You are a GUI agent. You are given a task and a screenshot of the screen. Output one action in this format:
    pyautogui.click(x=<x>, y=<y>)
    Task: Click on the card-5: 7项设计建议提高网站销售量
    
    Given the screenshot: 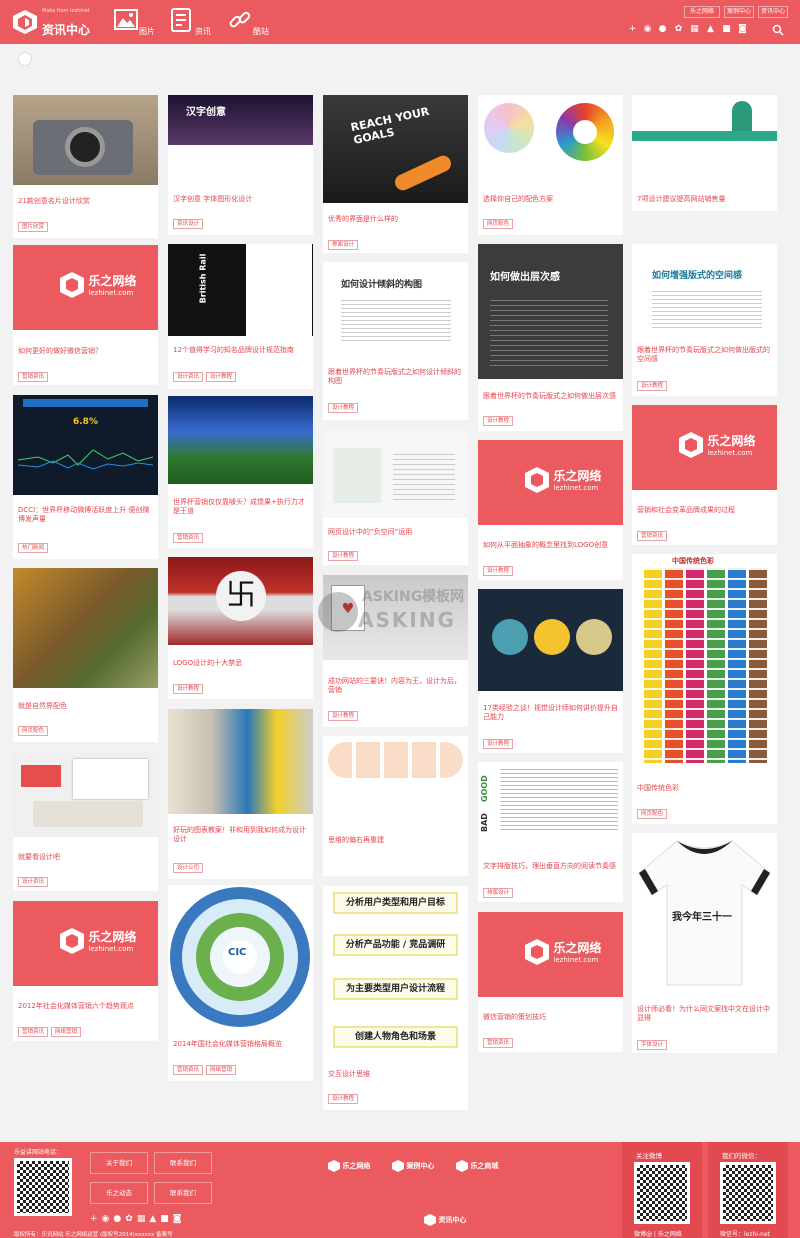 What is the action you would take?
    pyautogui.click(x=704, y=153)
    